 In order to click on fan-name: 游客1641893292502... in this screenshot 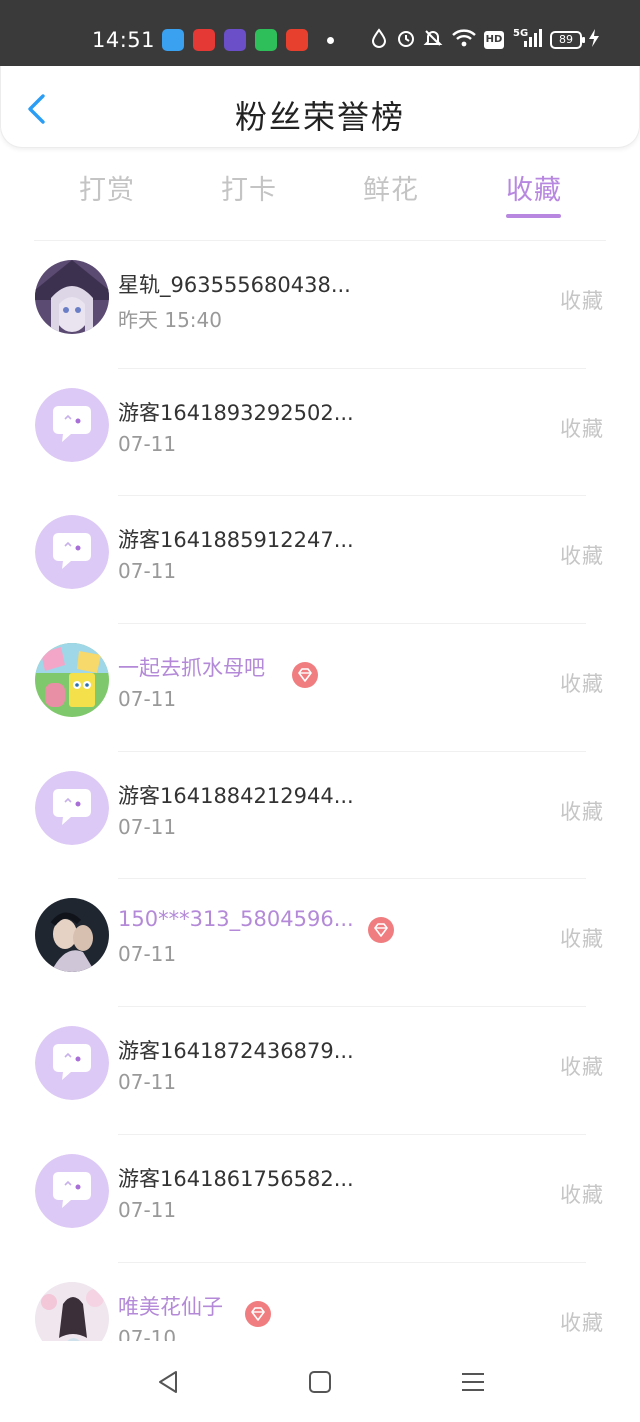, I will do `click(236, 412)`.